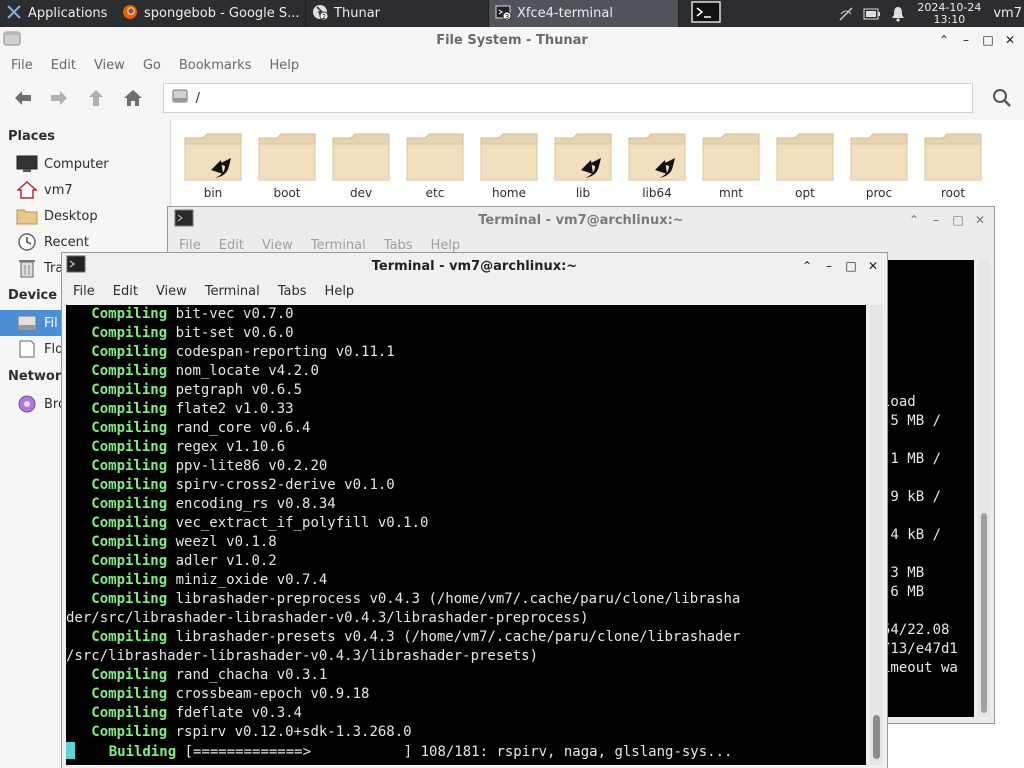 This screenshot has width=1024, height=768. Describe the element at coordinates (512, 65) in the screenshot. I see `thunar-menubar: File Edit View Go Bookmarks Help` at that location.